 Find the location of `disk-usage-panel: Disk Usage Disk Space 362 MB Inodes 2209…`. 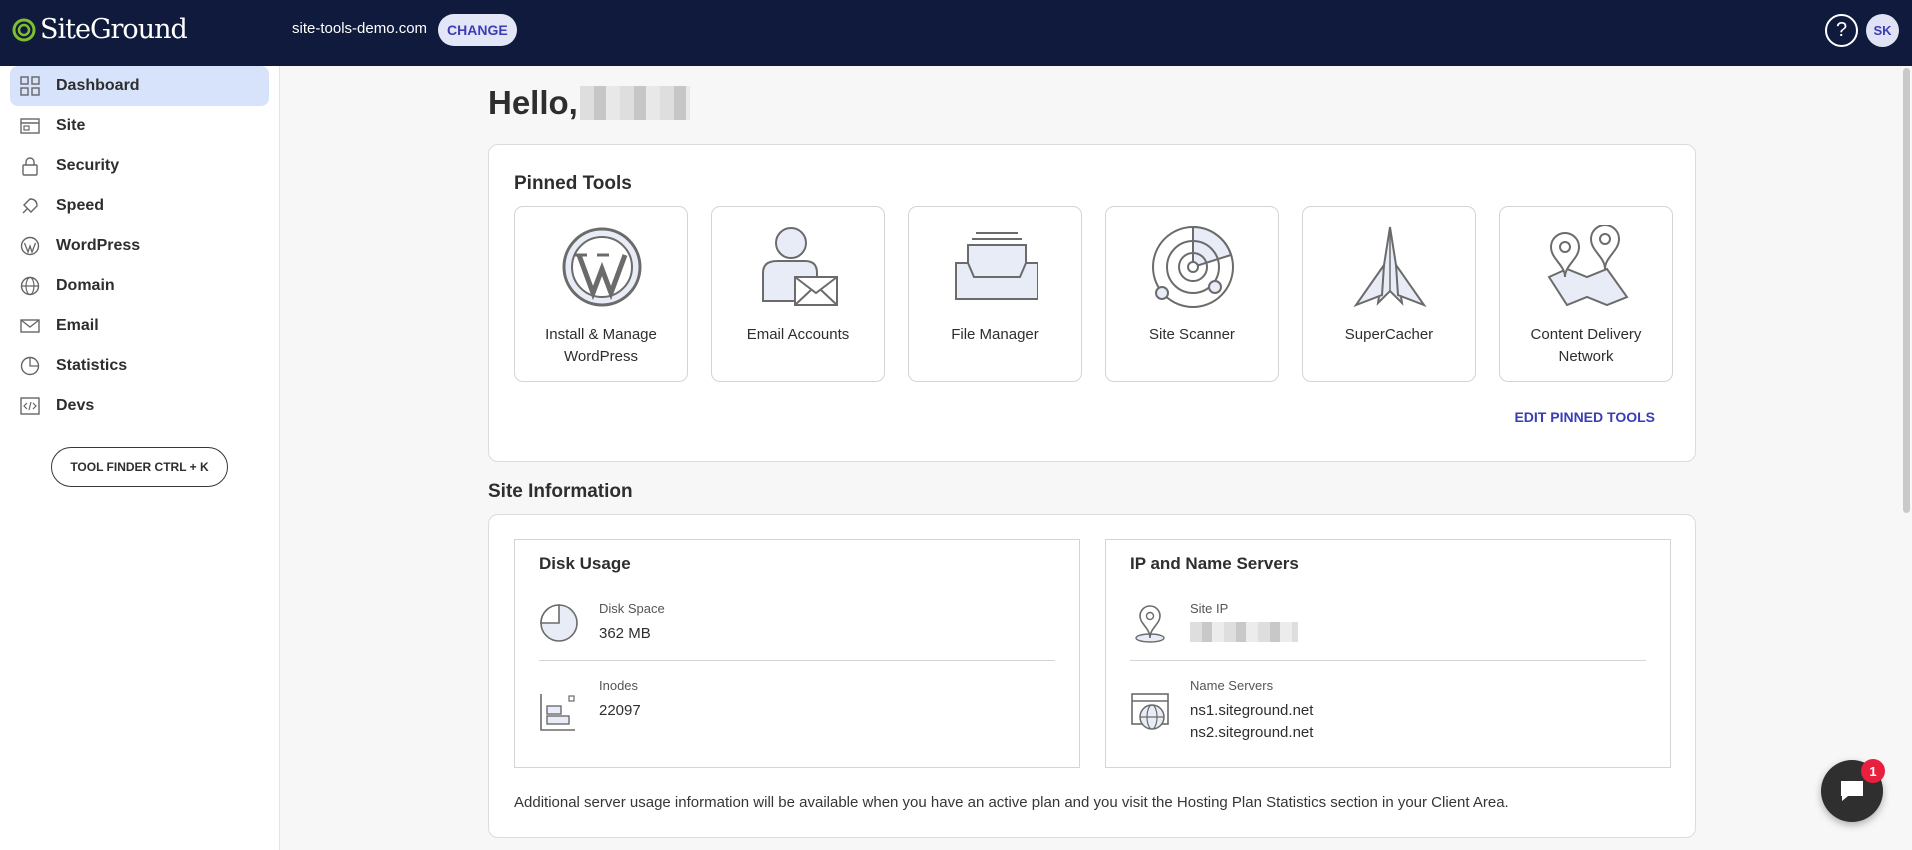

disk-usage-panel: Disk Usage Disk Space 362 MB Inodes 2209… is located at coordinates (797, 653).